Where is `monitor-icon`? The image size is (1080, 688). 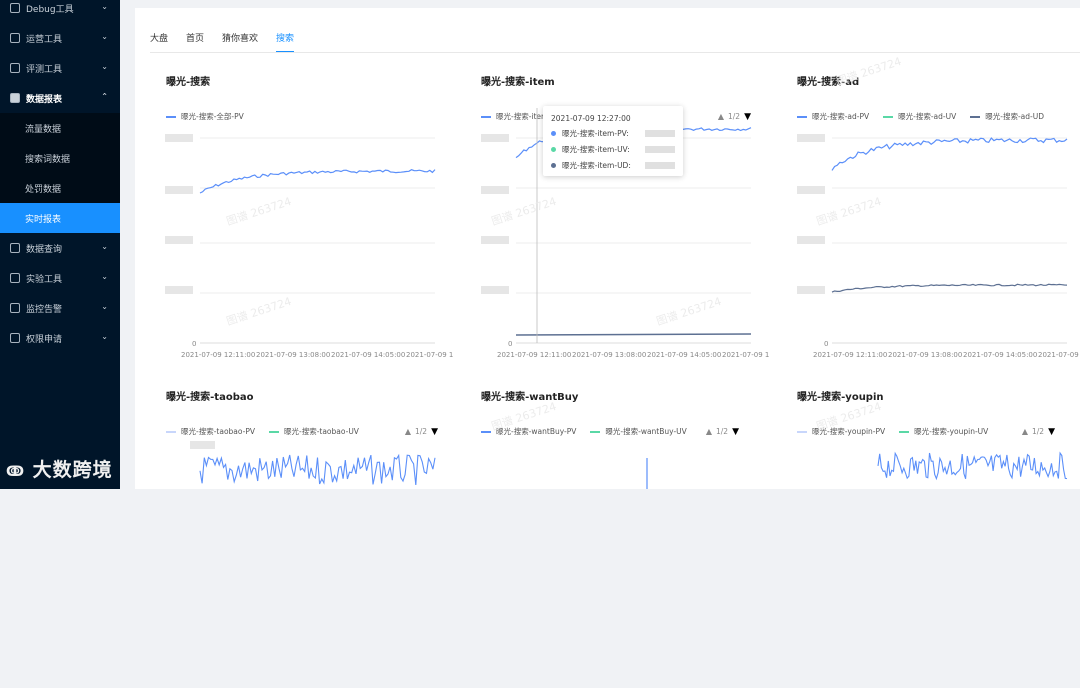 monitor-icon is located at coordinates (15, 308).